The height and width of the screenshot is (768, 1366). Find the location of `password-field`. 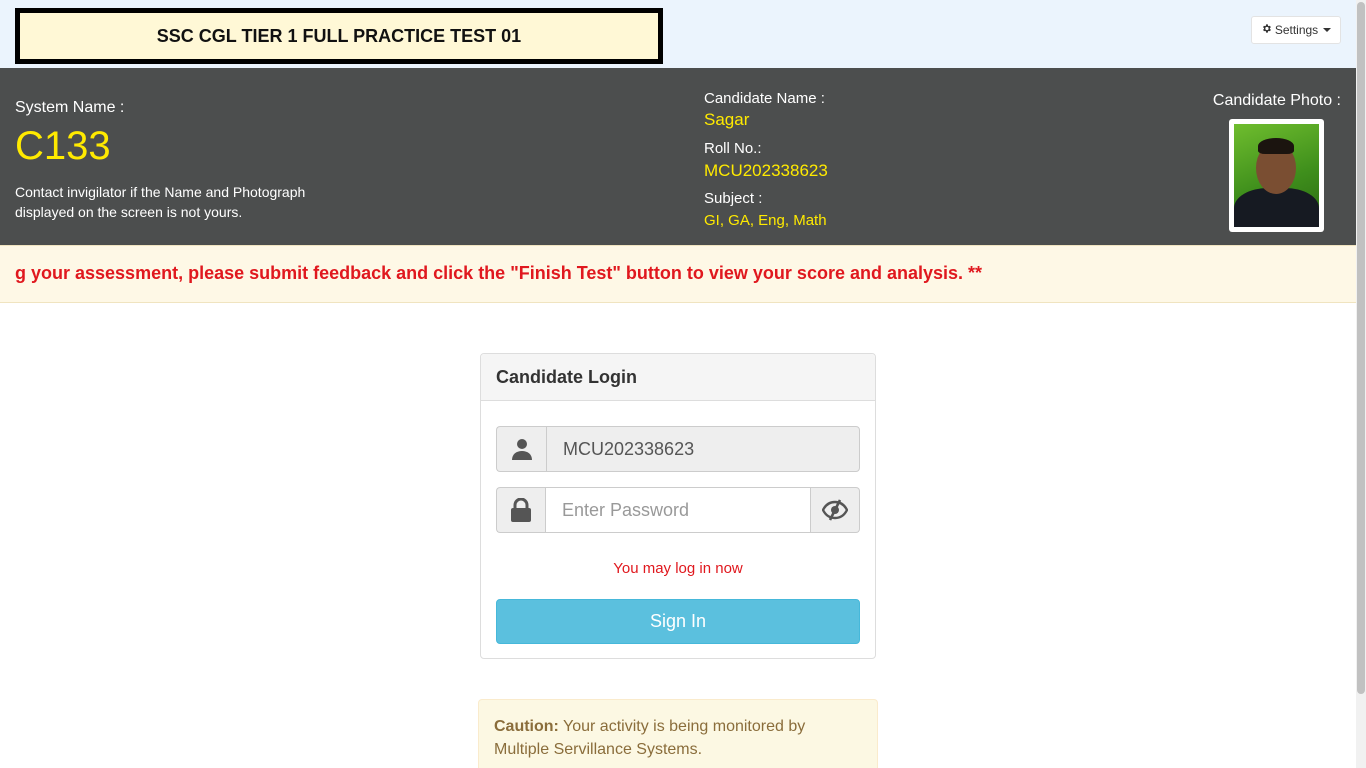

password-field is located at coordinates (678, 510).